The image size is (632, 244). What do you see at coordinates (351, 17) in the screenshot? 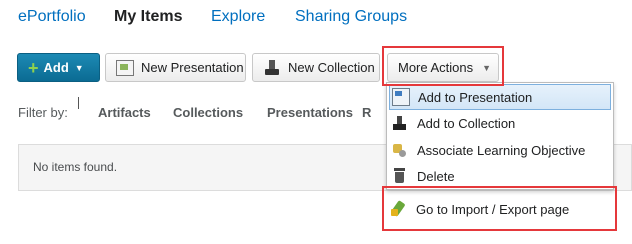
I see `nav-sharing-groups: Sharing Groups` at bounding box center [351, 17].